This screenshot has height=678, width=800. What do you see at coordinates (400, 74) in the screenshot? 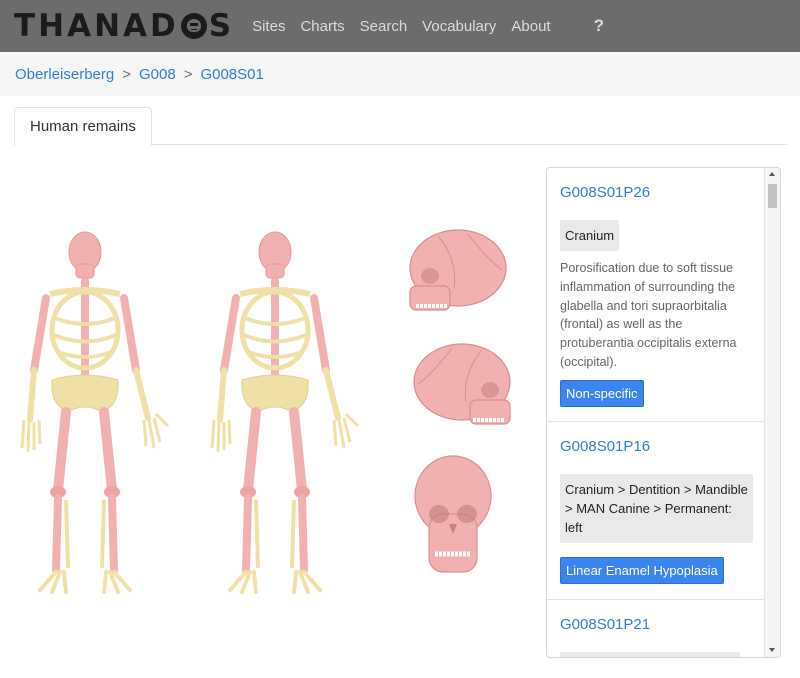
I see `breadcrumb: Oberleiserberg > G008 > G008S01` at bounding box center [400, 74].